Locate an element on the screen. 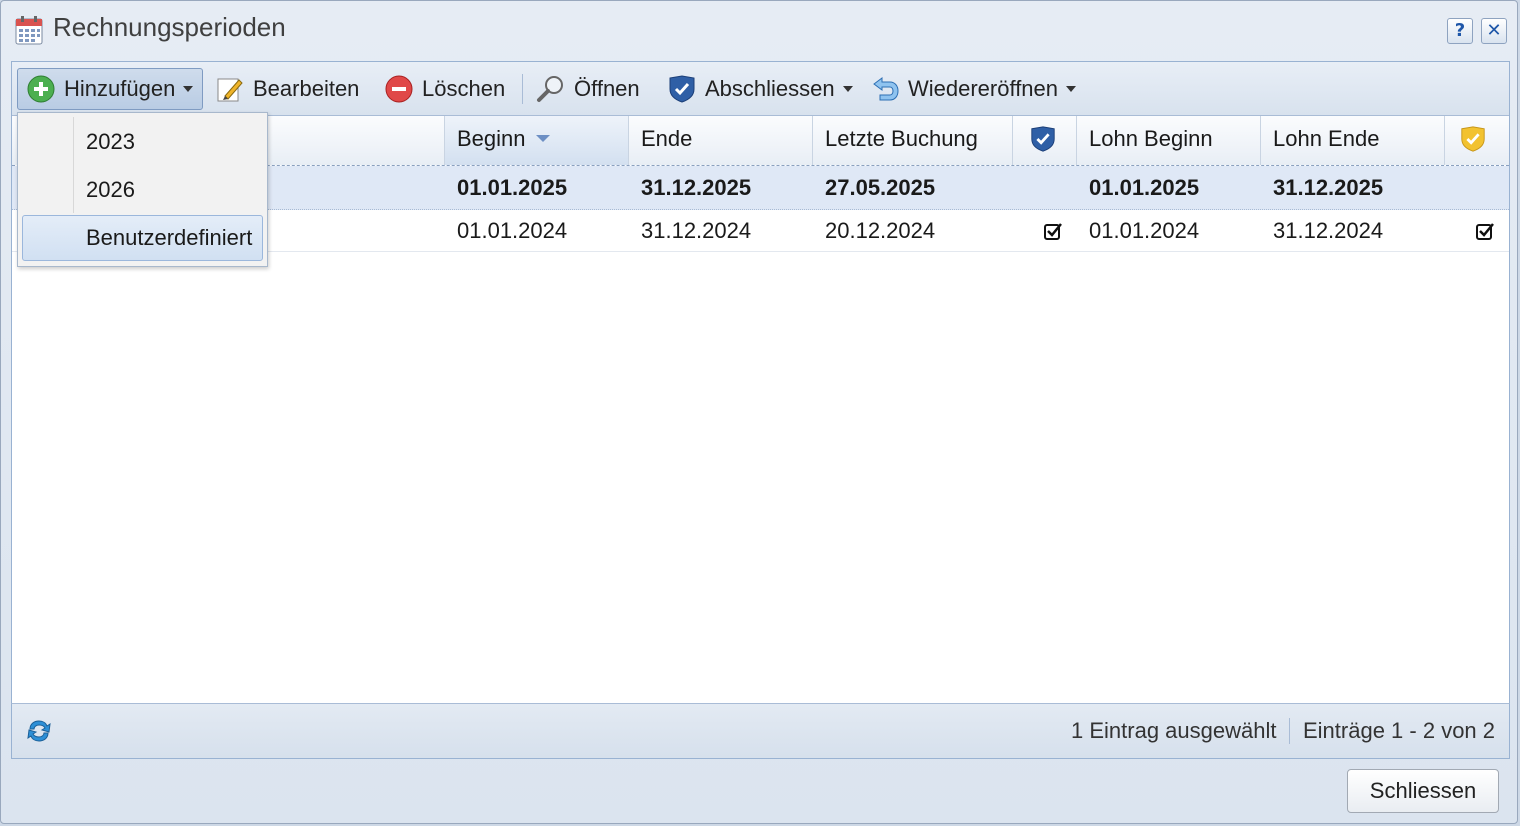  cell-beginn: 01.01.2024 is located at coordinates (512, 230).